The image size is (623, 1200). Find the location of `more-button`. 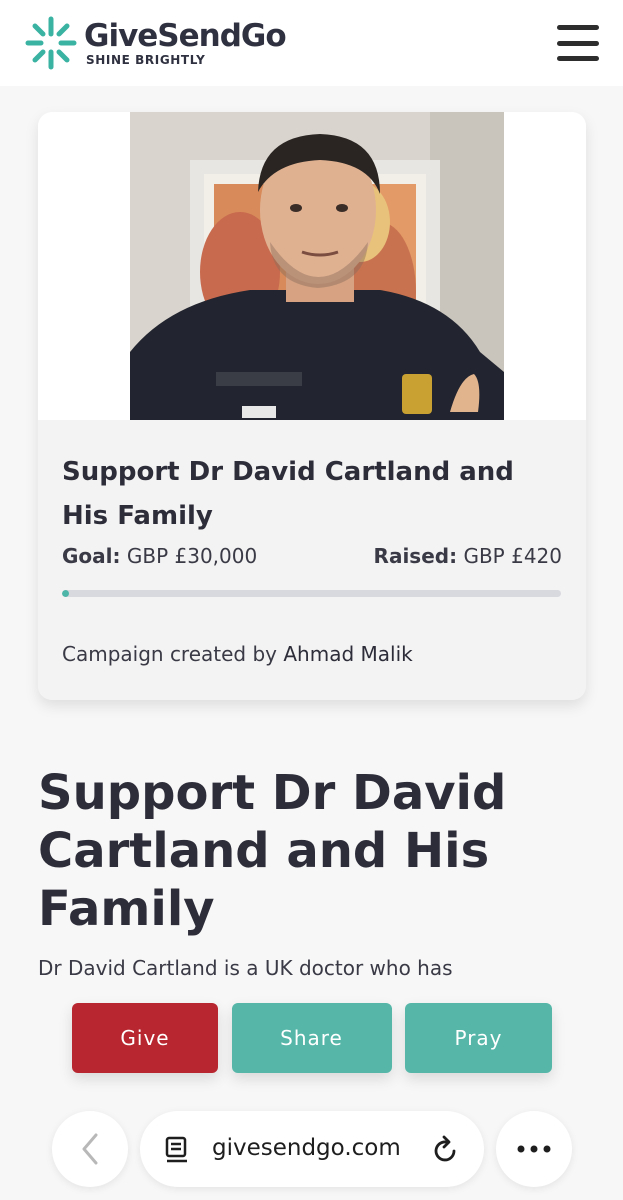

more-button is located at coordinates (534, 1149).